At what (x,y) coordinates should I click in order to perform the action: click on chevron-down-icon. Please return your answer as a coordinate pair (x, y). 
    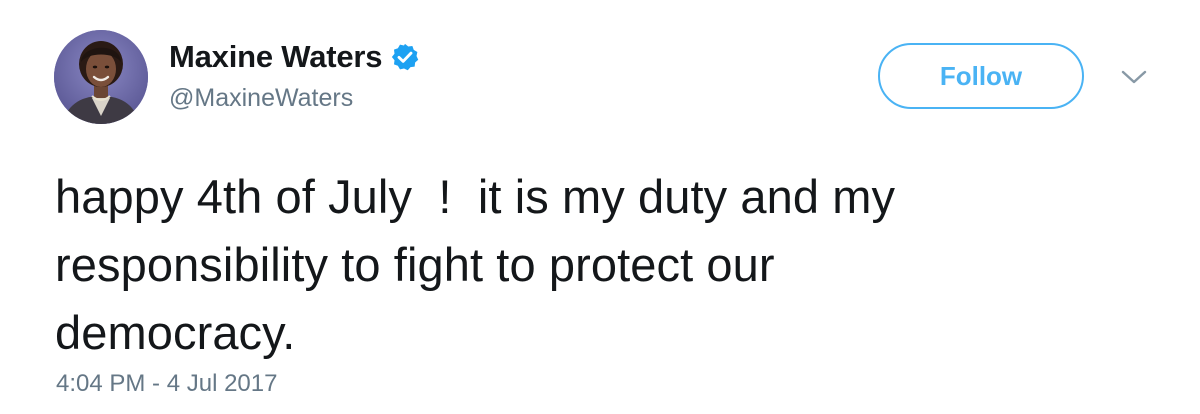
    Looking at the image, I should click on (1134, 77).